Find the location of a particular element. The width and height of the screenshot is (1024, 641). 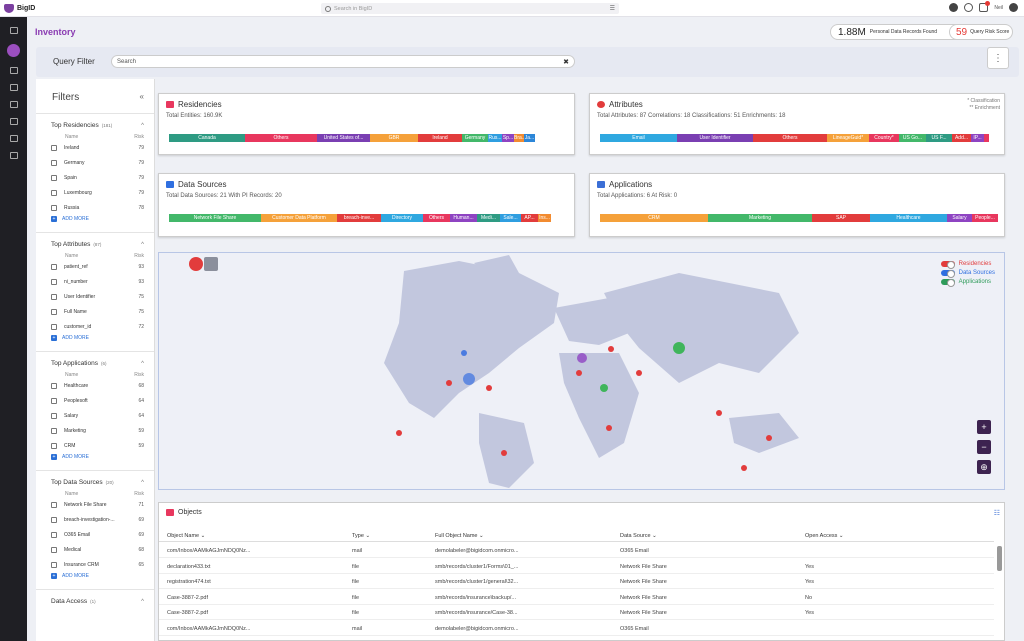

filter-section-title: Top Attributes (87) ^ is located at coordinates (102, 244).